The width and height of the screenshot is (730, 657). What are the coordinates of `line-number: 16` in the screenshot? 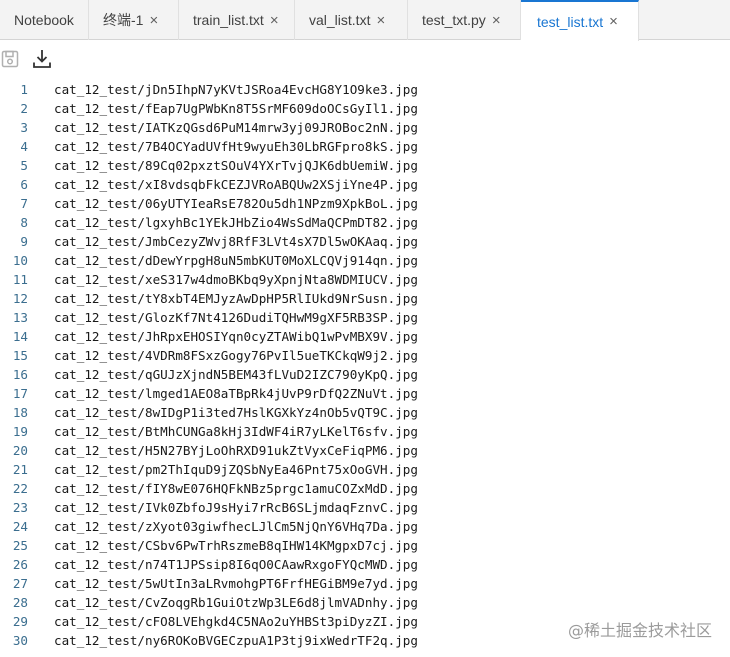 It's located at (20, 374).